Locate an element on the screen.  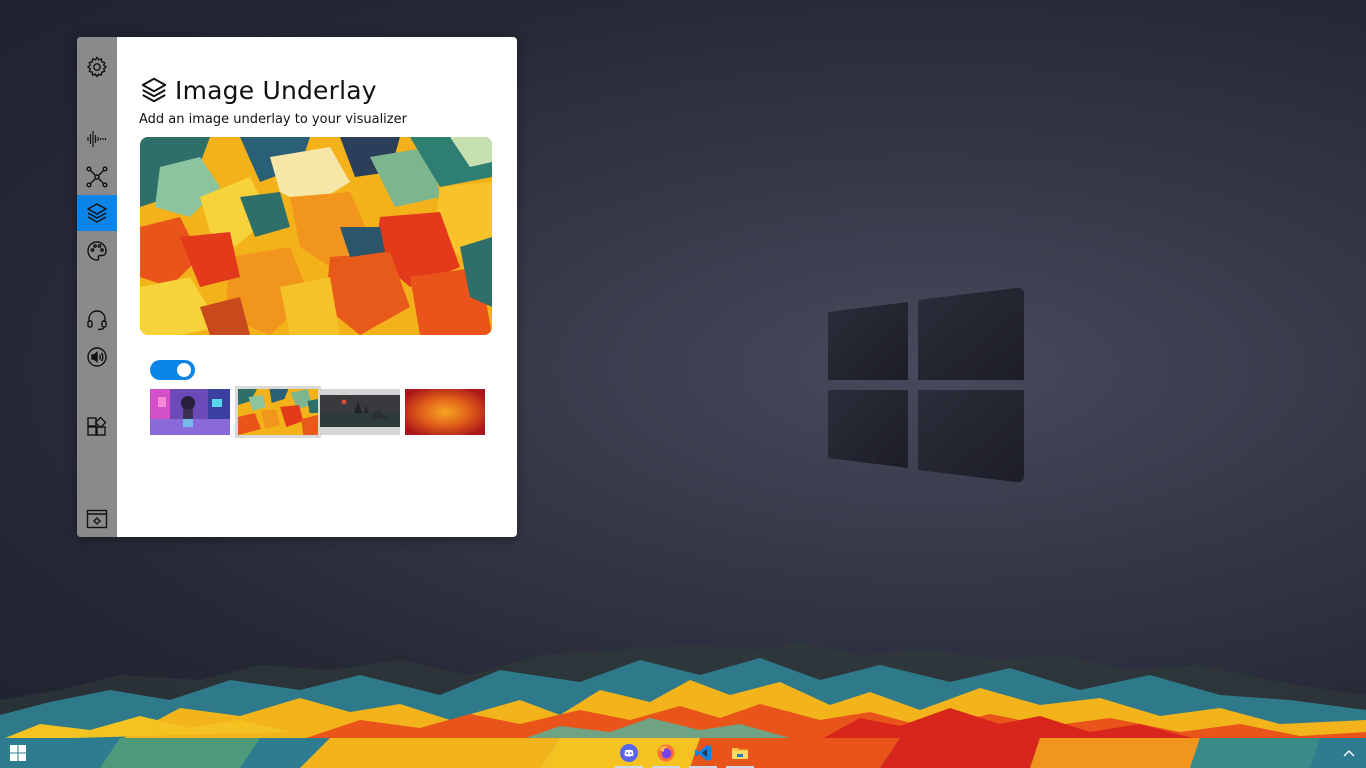
taskbar-app-vscode is located at coordinates (703, 753).